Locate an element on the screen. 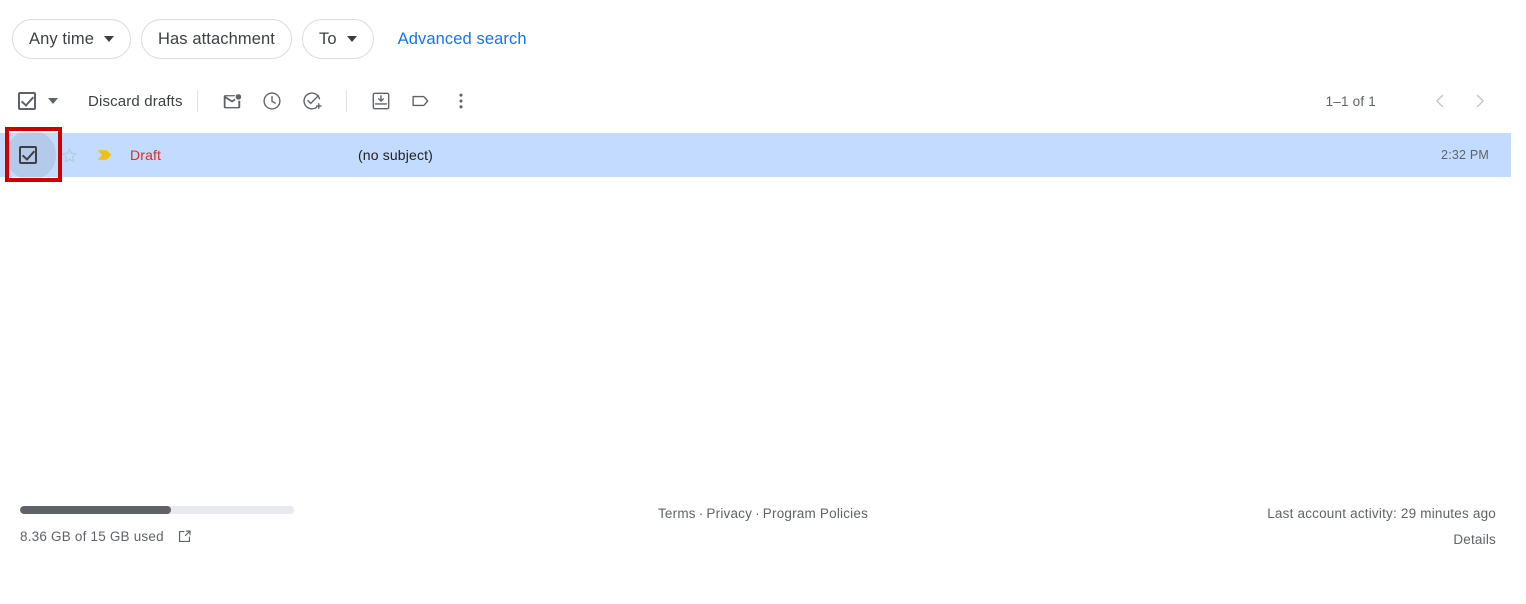  filter-chip-label: Has attachment is located at coordinates (216, 38).